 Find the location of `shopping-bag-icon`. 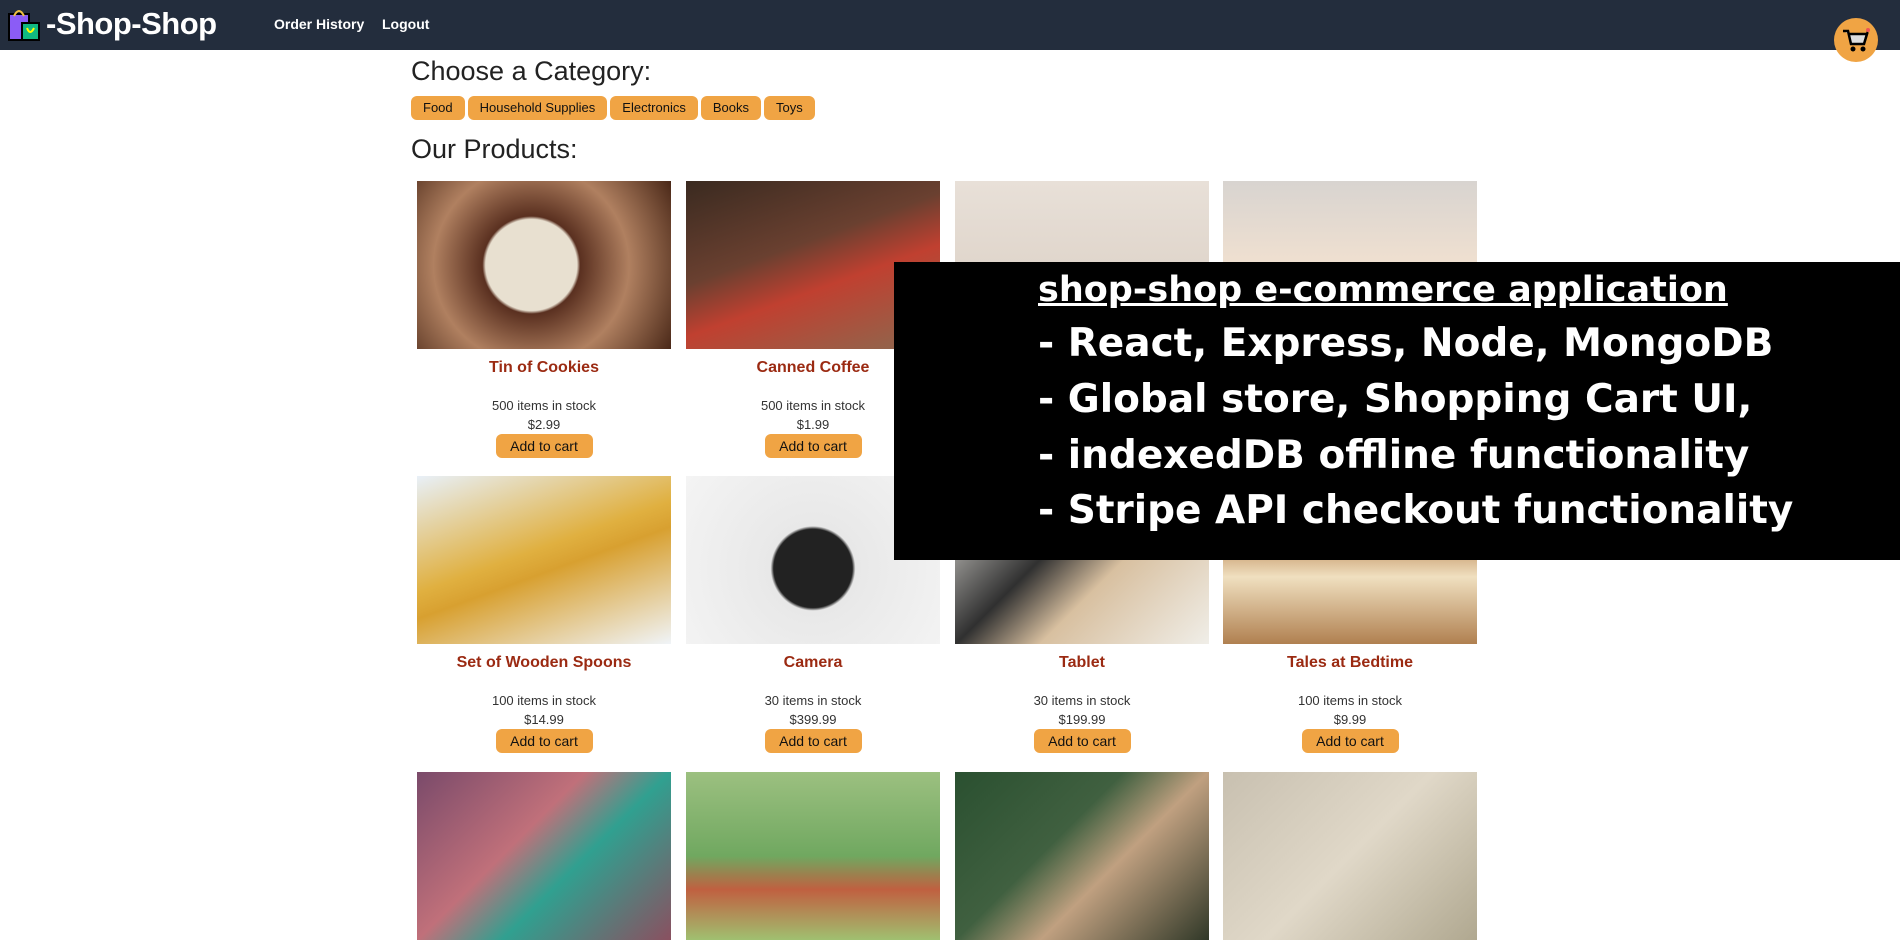

shopping-bag-icon is located at coordinates (24, 25).